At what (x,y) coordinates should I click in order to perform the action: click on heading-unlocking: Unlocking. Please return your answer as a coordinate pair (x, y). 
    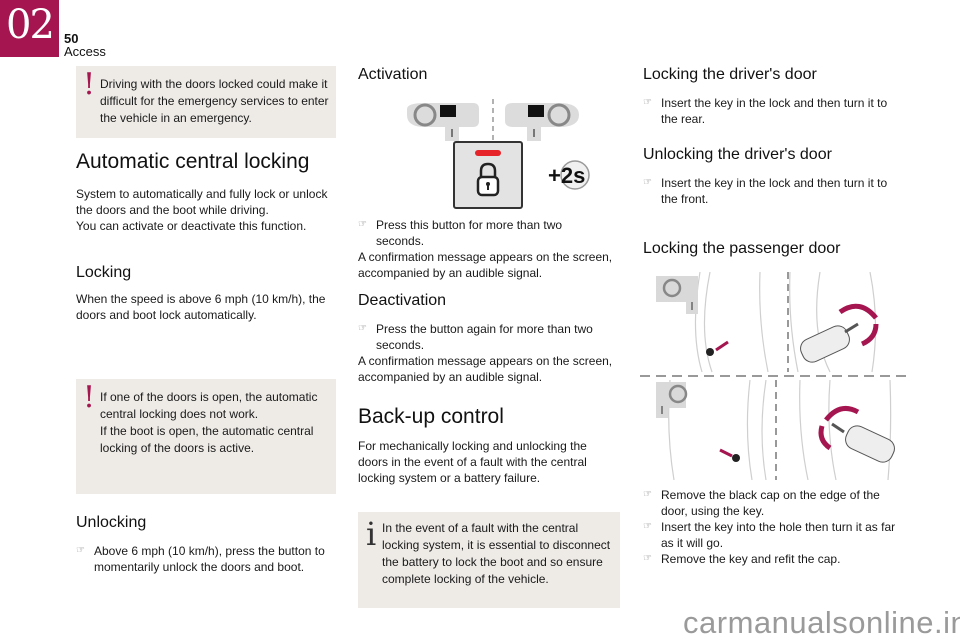
    Looking at the image, I should click on (111, 522).